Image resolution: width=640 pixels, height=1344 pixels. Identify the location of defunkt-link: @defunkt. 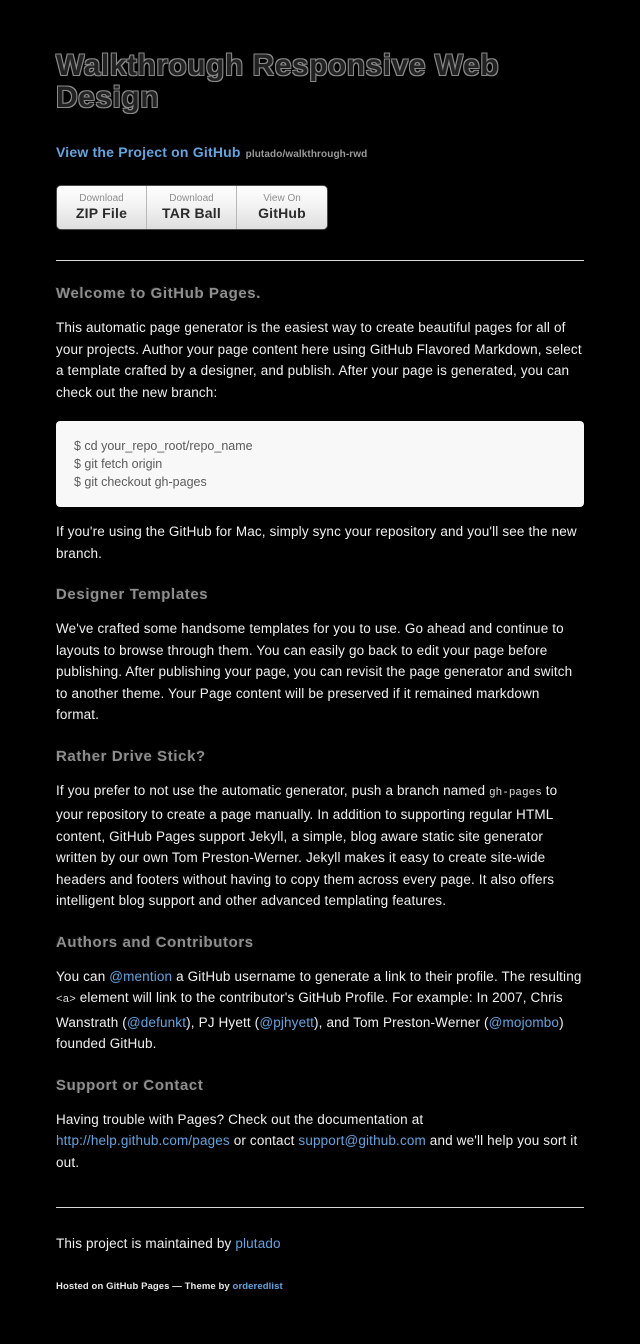
(156, 1022).